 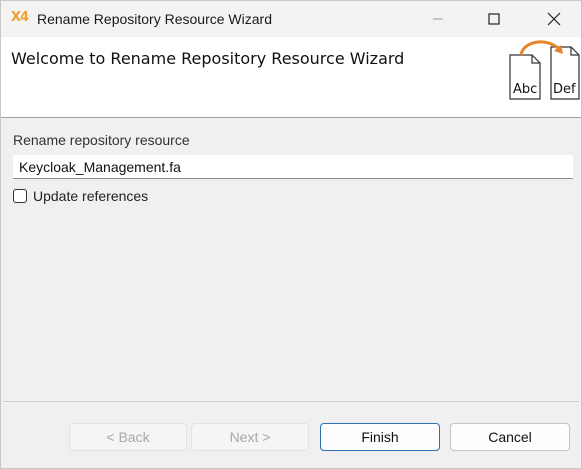 What do you see at coordinates (20, 17) in the screenshot?
I see `app-logo-icon: X4` at bounding box center [20, 17].